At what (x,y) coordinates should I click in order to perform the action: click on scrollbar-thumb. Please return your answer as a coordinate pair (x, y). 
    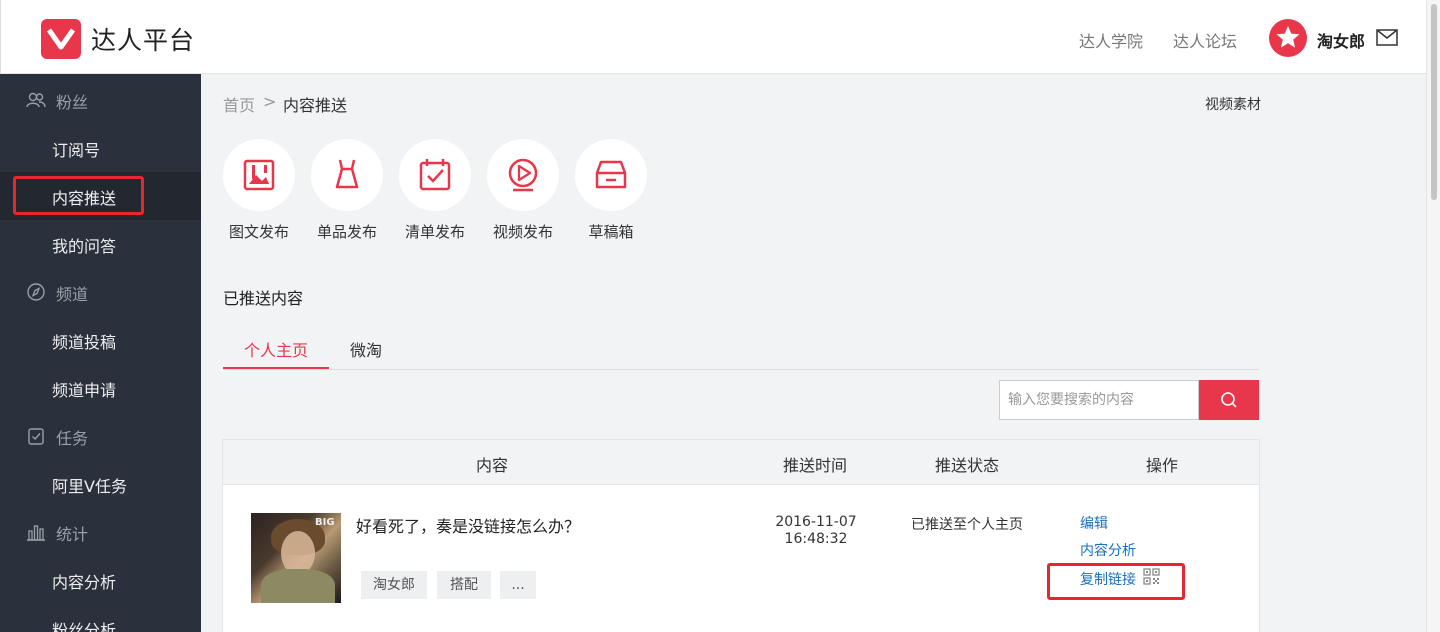
    Looking at the image, I should click on (1434, 102).